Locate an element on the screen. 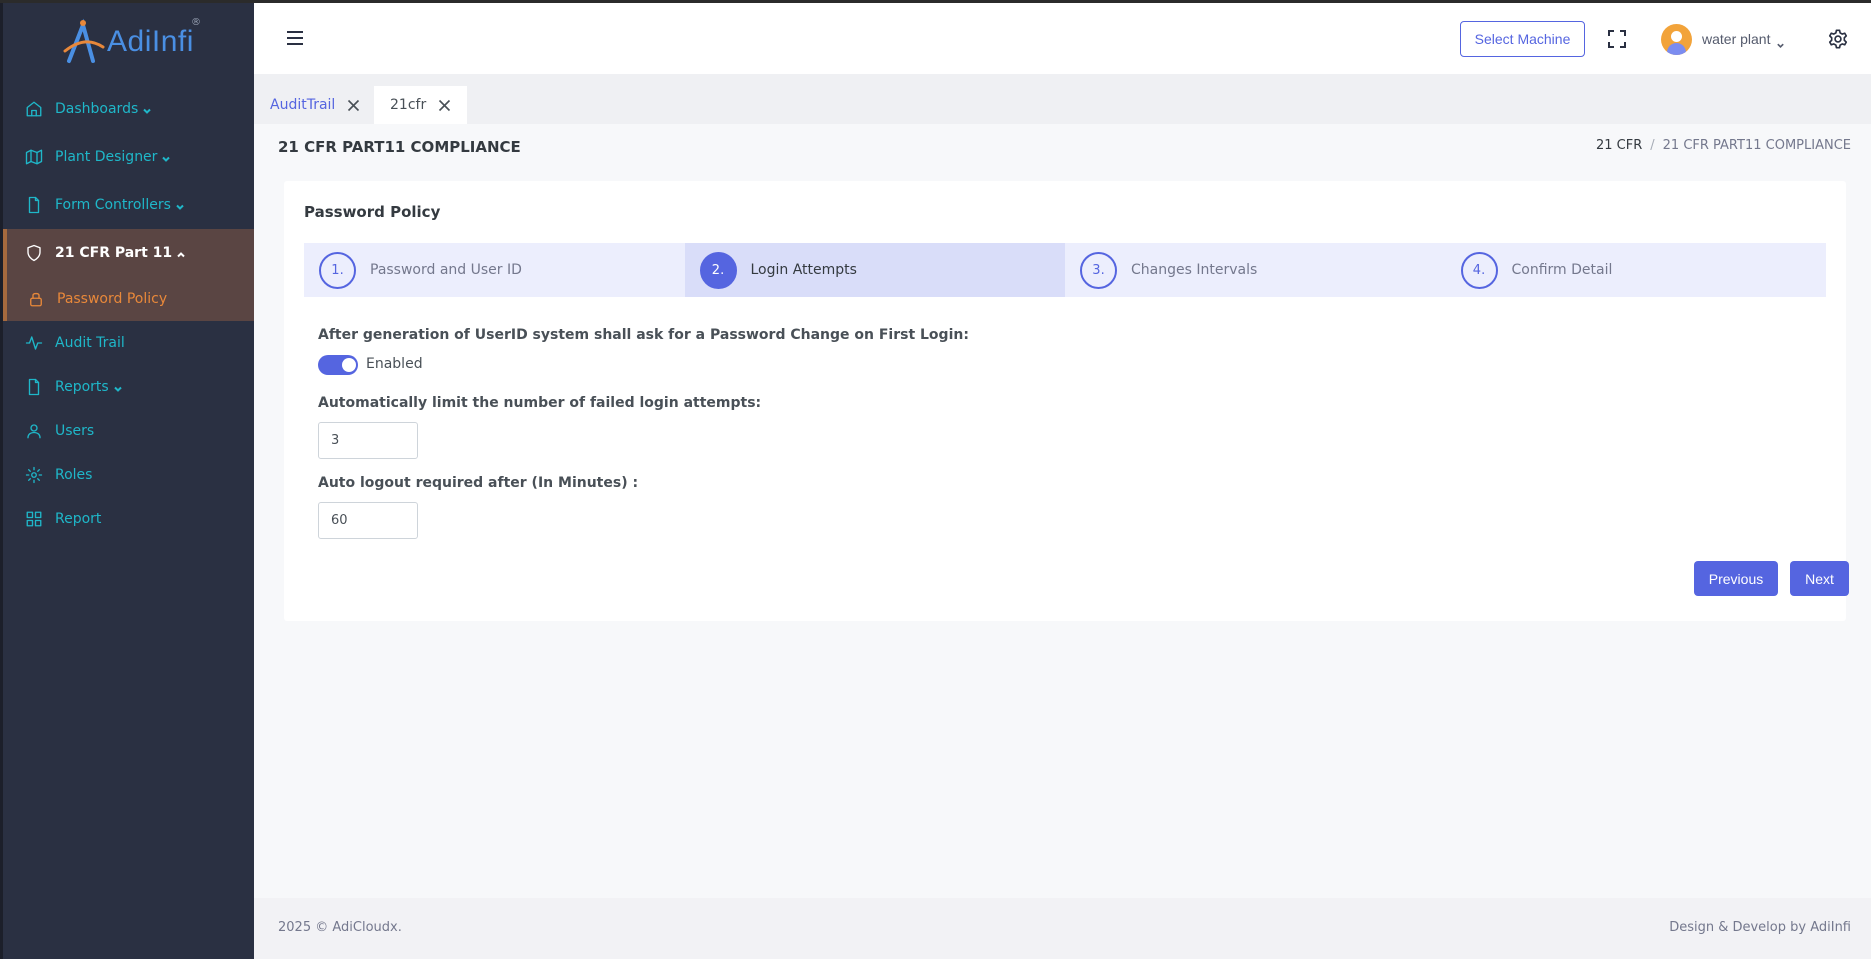  previous-button: Previous is located at coordinates (1736, 578).